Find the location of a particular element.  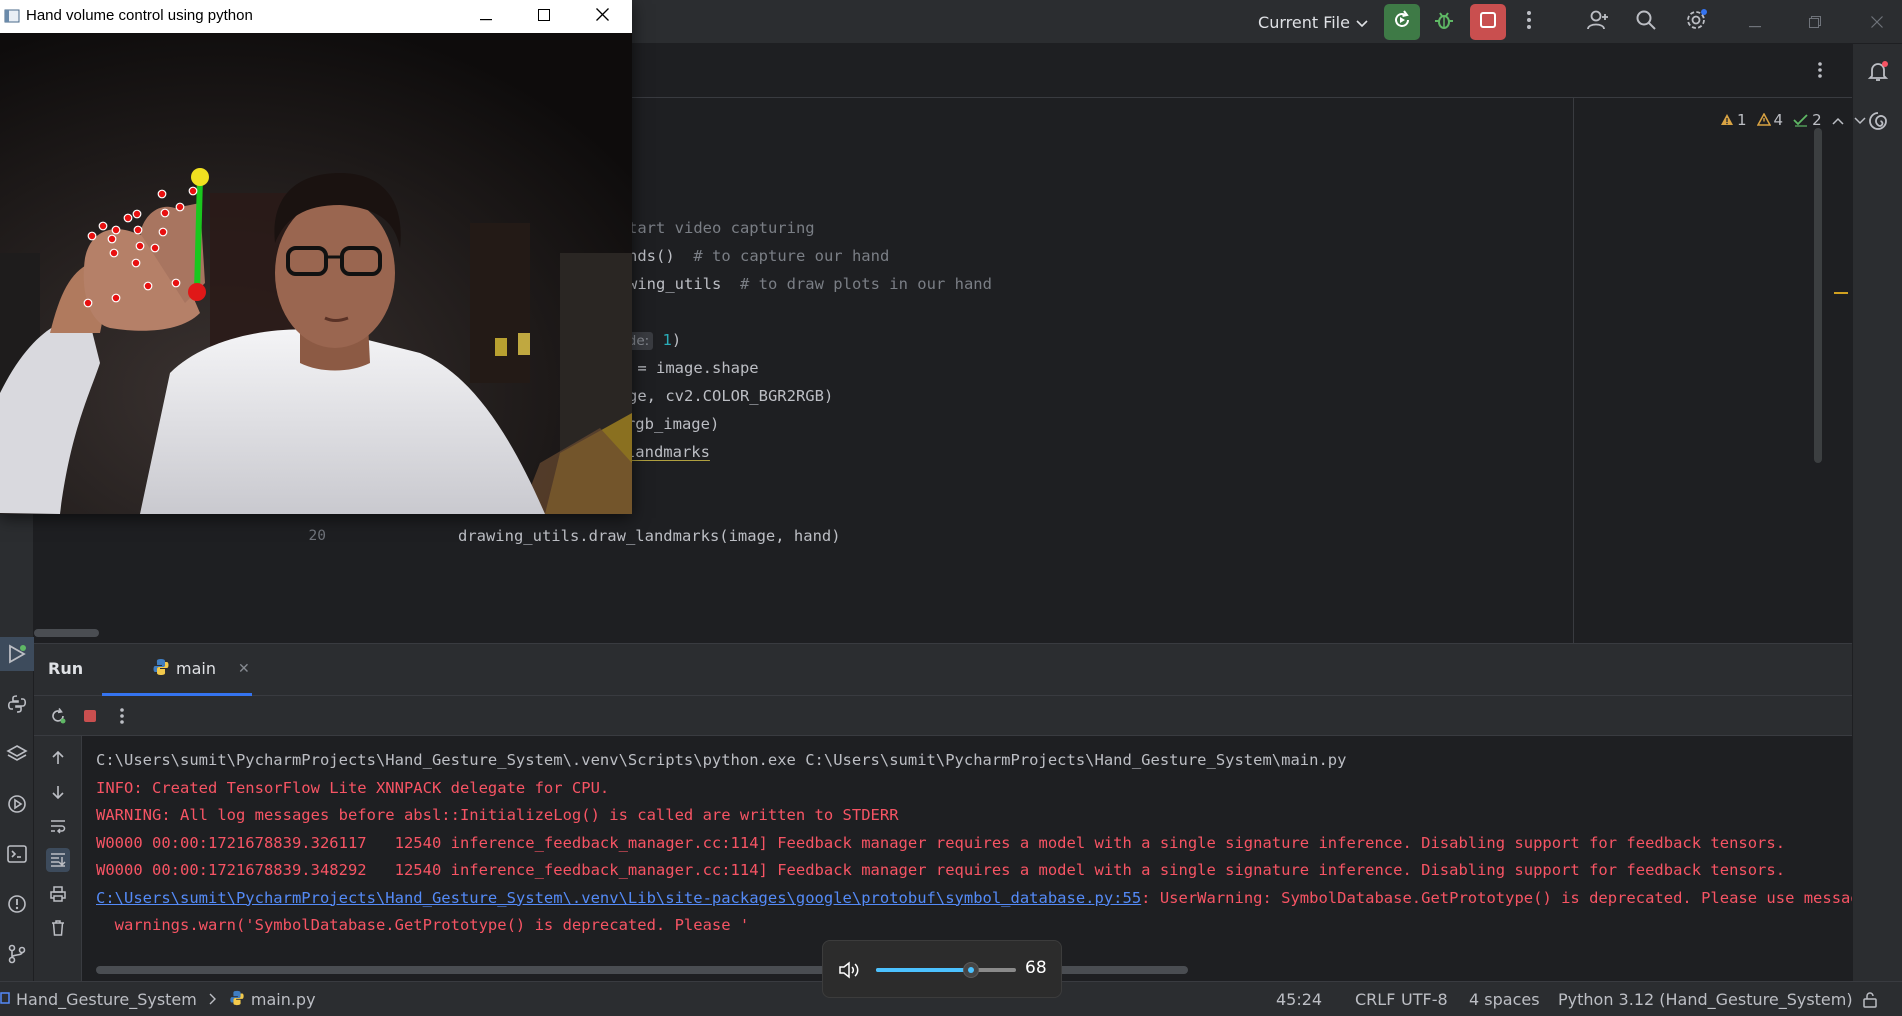

breadcrumb: Hand_Gesture_System main.py is located at coordinates (158, 999).